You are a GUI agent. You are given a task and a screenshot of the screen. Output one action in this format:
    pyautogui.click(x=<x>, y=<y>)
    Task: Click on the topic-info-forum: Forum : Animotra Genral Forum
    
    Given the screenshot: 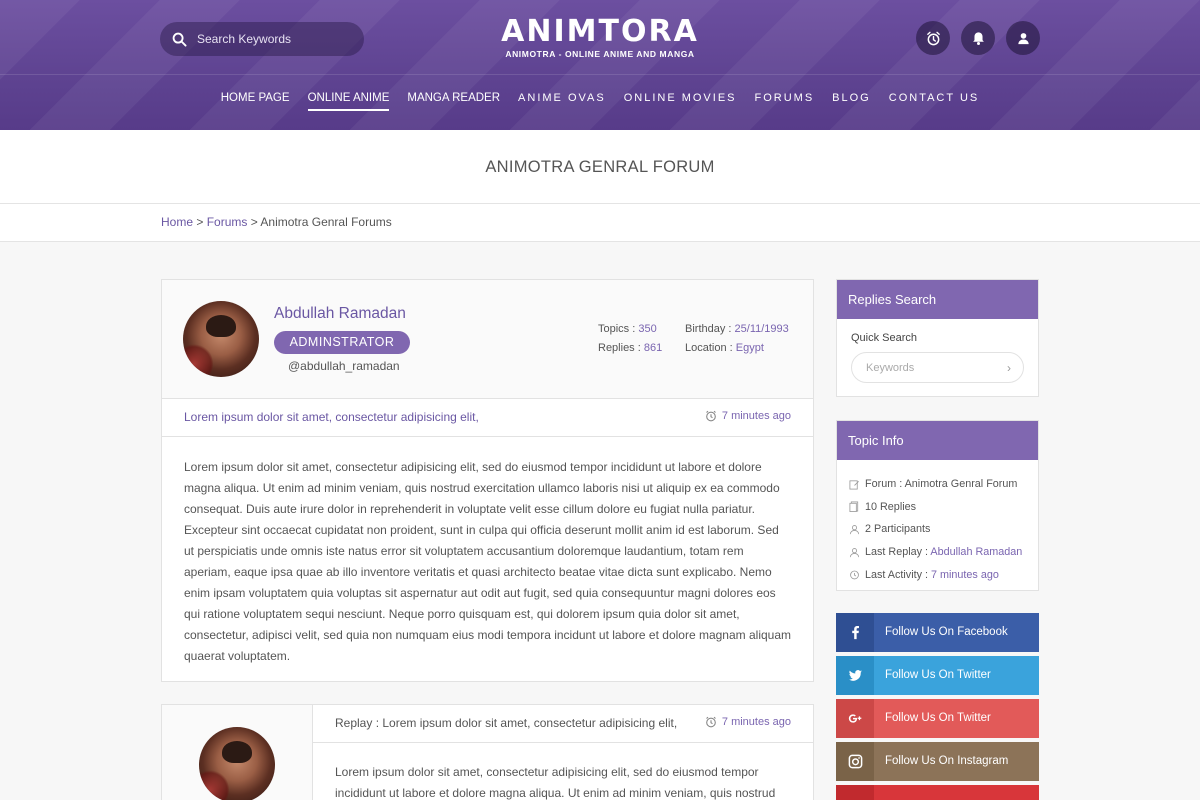 What is the action you would take?
    pyautogui.click(x=937, y=484)
    